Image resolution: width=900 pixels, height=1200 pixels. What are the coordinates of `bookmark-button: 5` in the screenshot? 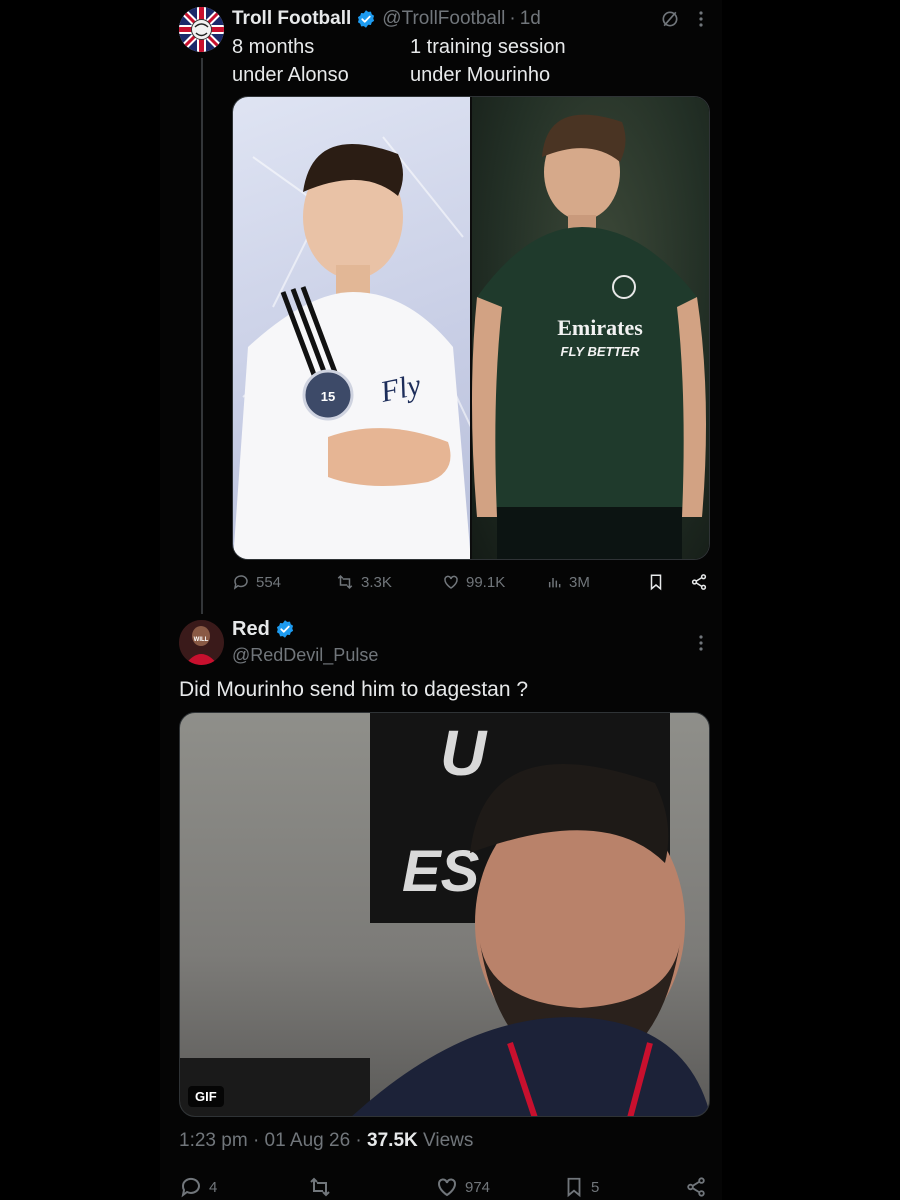 It's located at (581, 1187).